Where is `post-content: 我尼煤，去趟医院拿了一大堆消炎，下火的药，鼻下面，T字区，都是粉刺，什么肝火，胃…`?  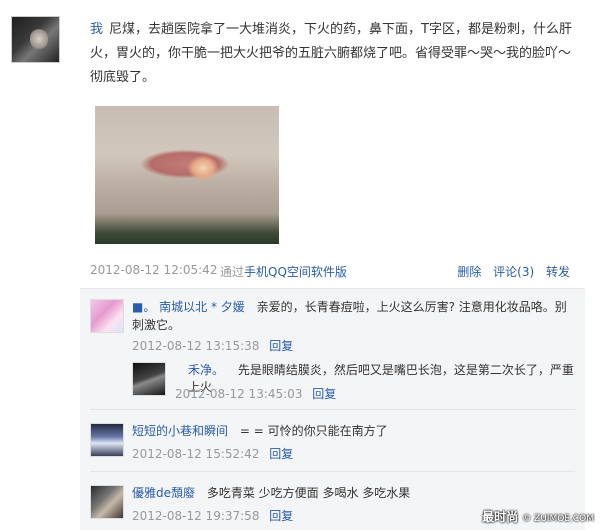 post-content: 我尼煤，去趟医院拿了一大堆消炎，下火的药，鼻下面，T字区，都是粉刺，什么肝火，胃… is located at coordinates (330, 54).